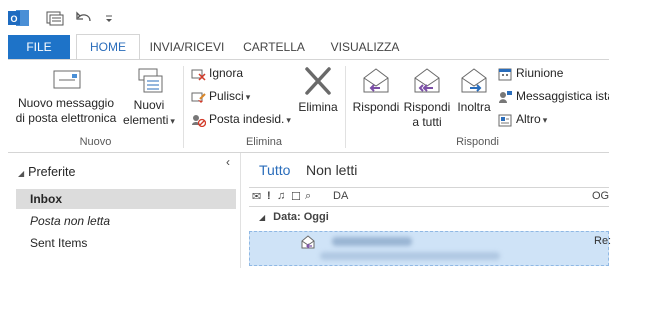 The height and width of the screenshot is (310, 647). Describe the element at coordinates (66, 103) in the screenshot. I see `new-email-label-1: Nuovo messaggio` at that location.